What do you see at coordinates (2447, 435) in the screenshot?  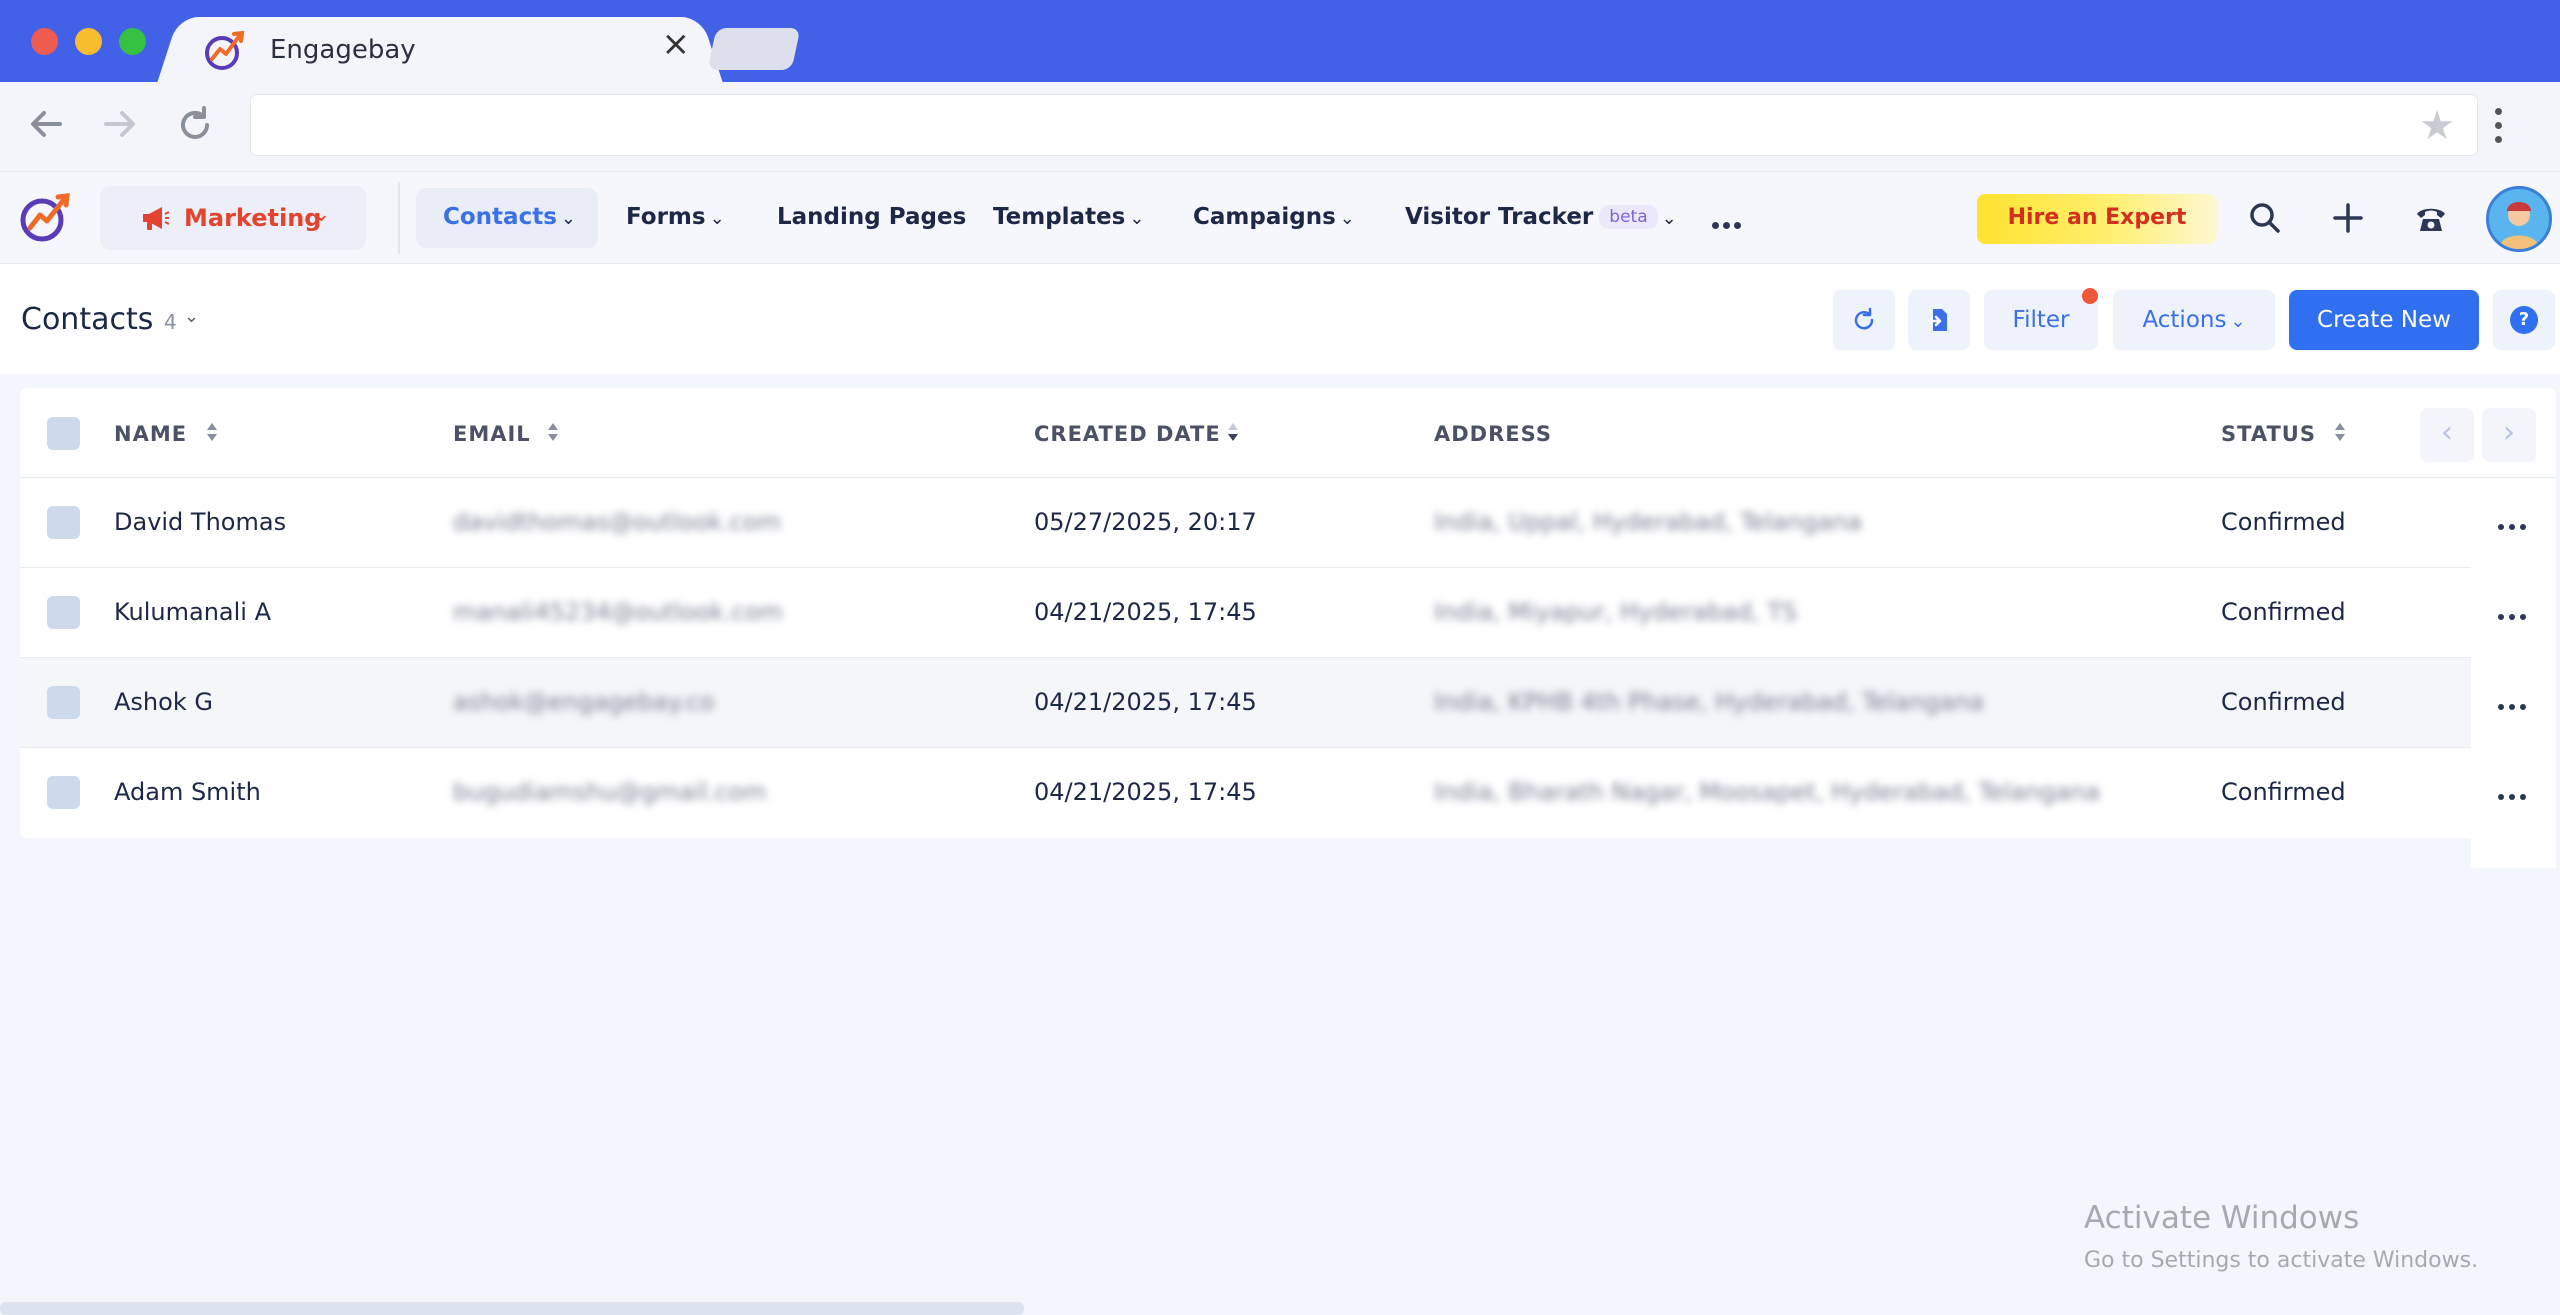 I see `scroll-left-button: ‹` at bounding box center [2447, 435].